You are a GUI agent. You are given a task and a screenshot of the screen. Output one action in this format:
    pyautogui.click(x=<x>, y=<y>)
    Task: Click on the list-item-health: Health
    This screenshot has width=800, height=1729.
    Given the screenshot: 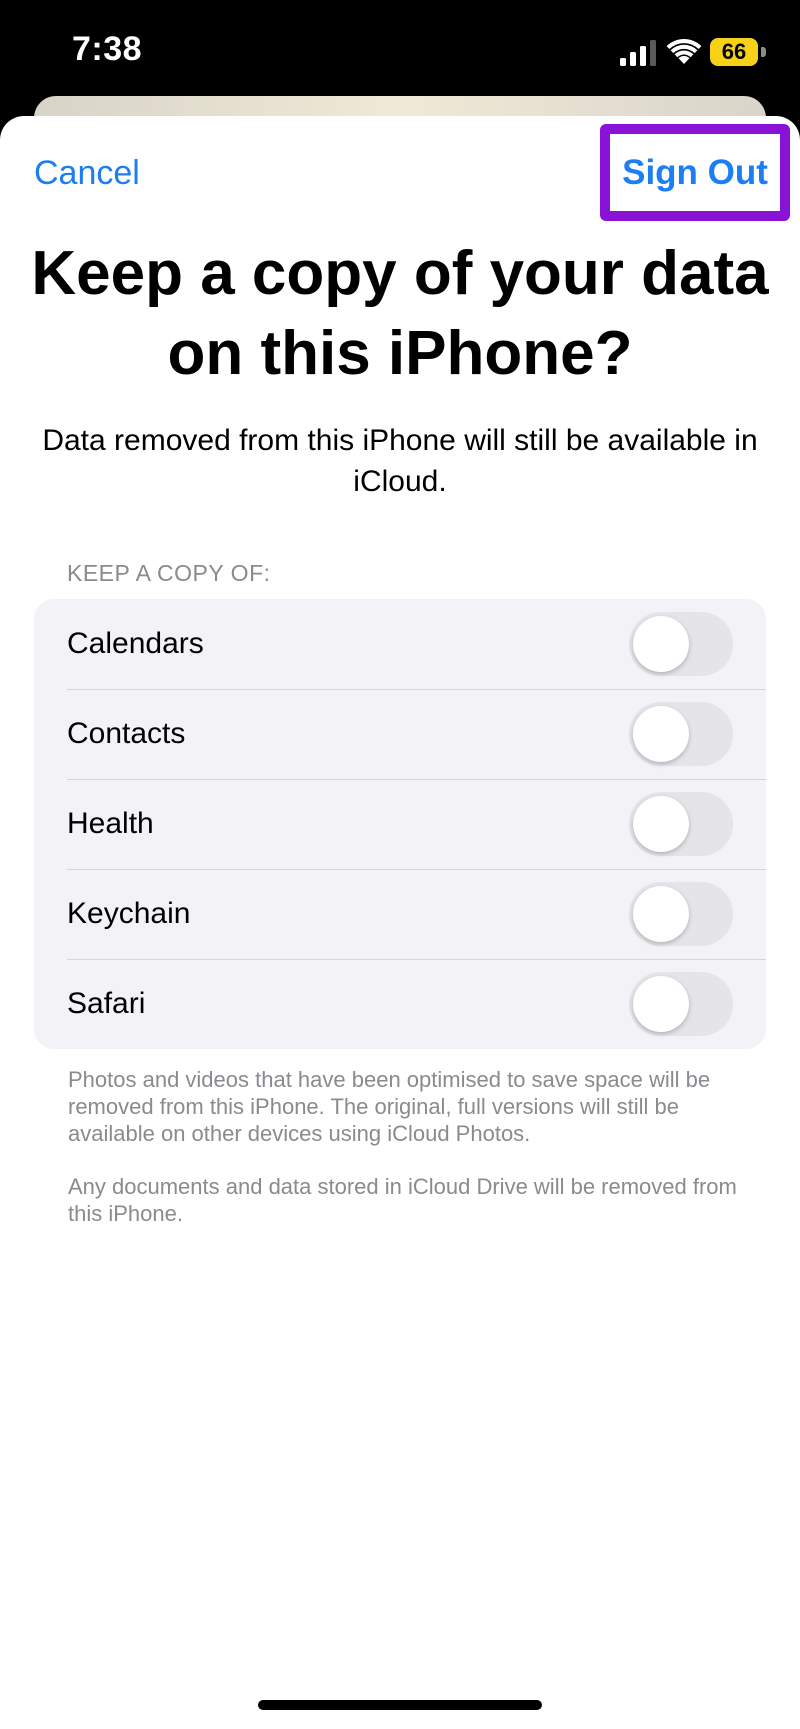 What is the action you would take?
    pyautogui.click(x=400, y=824)
    